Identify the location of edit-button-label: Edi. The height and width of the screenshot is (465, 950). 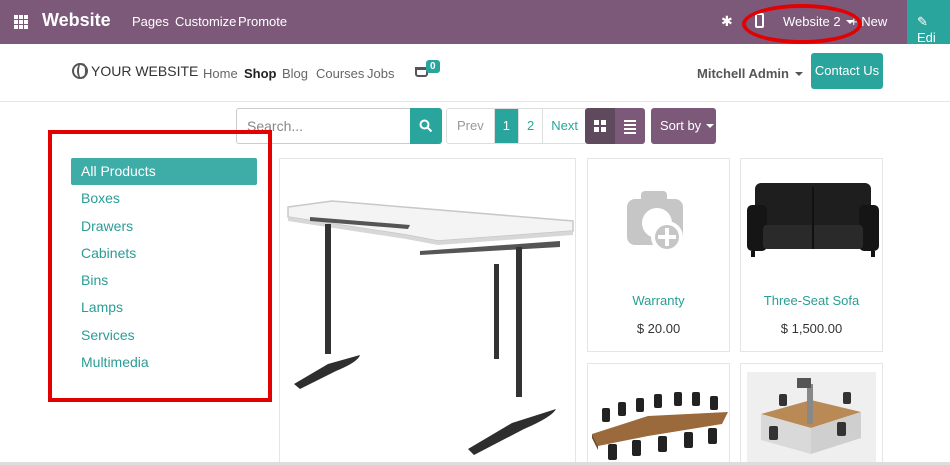
(926, 37).